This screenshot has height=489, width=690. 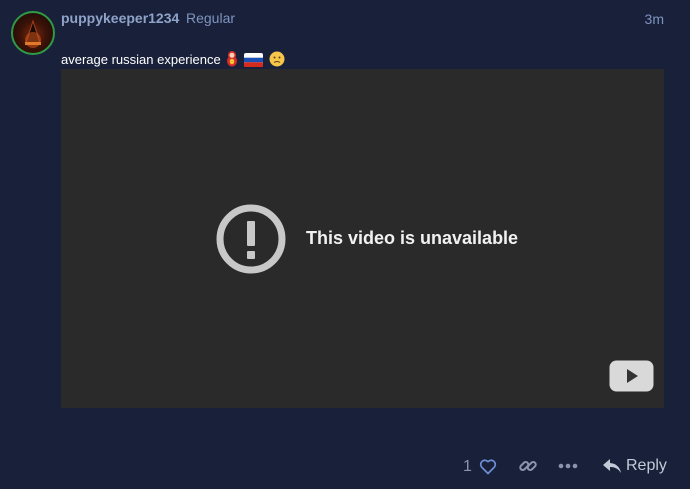 What do you see at coordinates (412, 238) in the screenshot?
I see `video-unavailable-message: This video is unavailable` at bounding box center [412, 238].